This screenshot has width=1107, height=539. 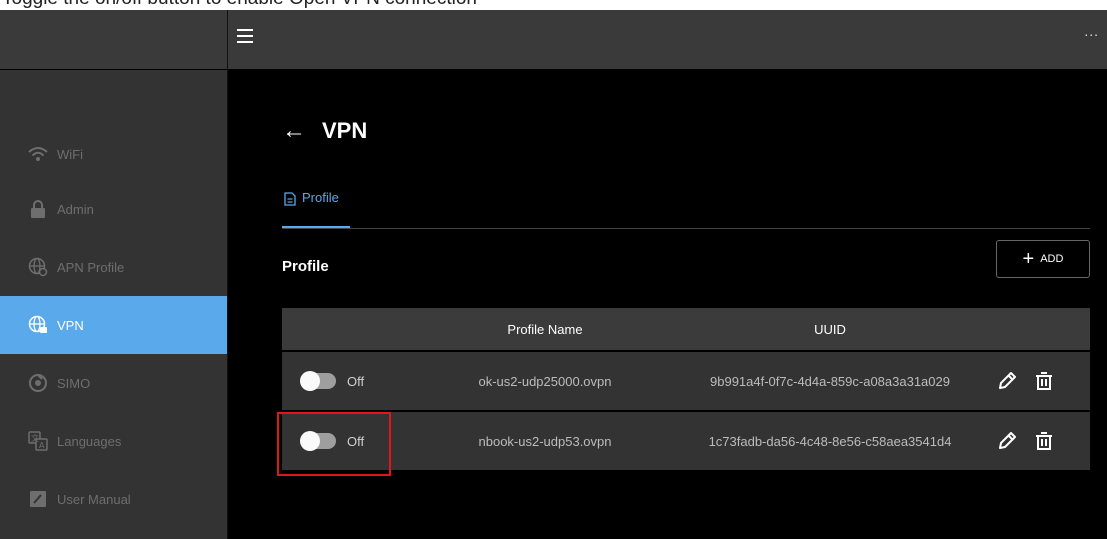 I want to click on wifi-icon, so click(x=38, y=154).